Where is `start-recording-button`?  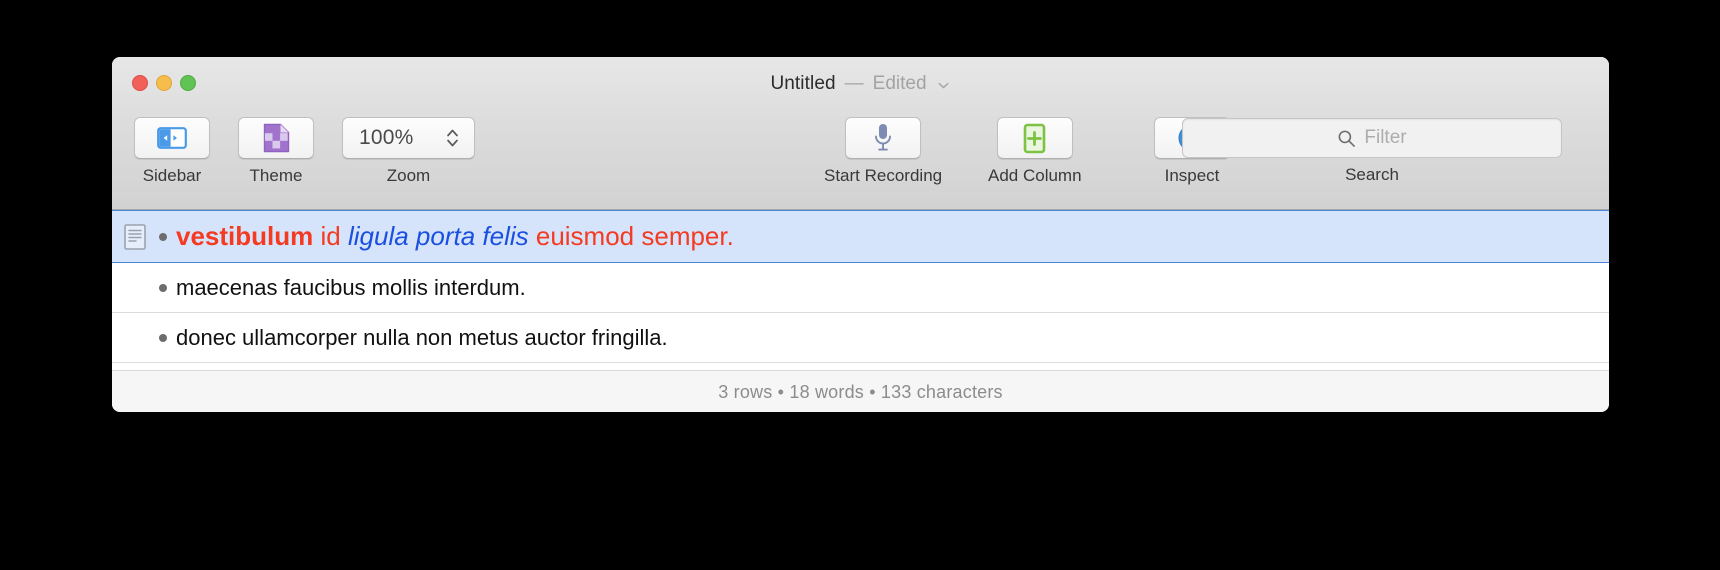
start-recording-button is located at coordinates (883, 138).